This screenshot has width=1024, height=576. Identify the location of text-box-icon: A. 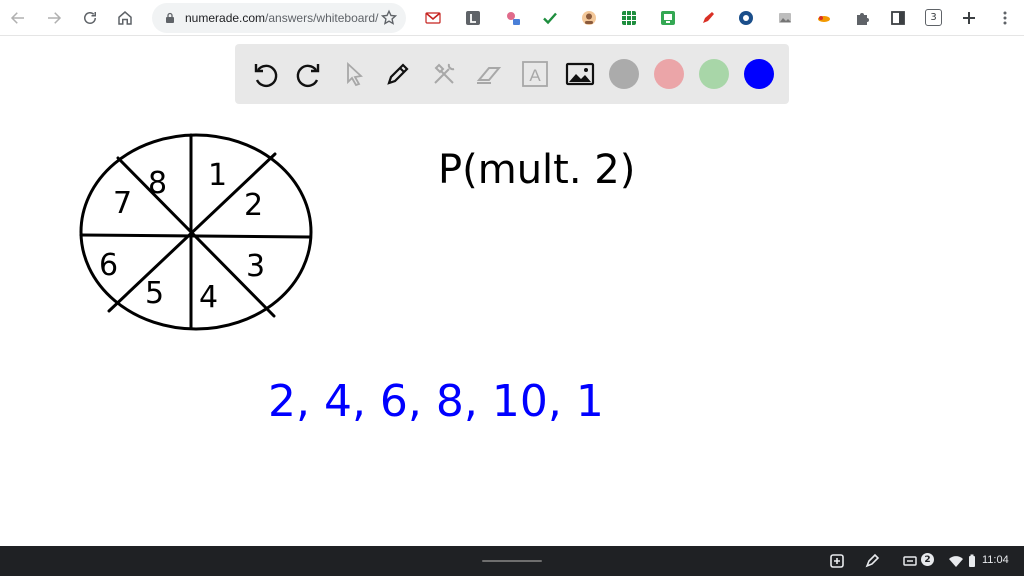
(535, 74).